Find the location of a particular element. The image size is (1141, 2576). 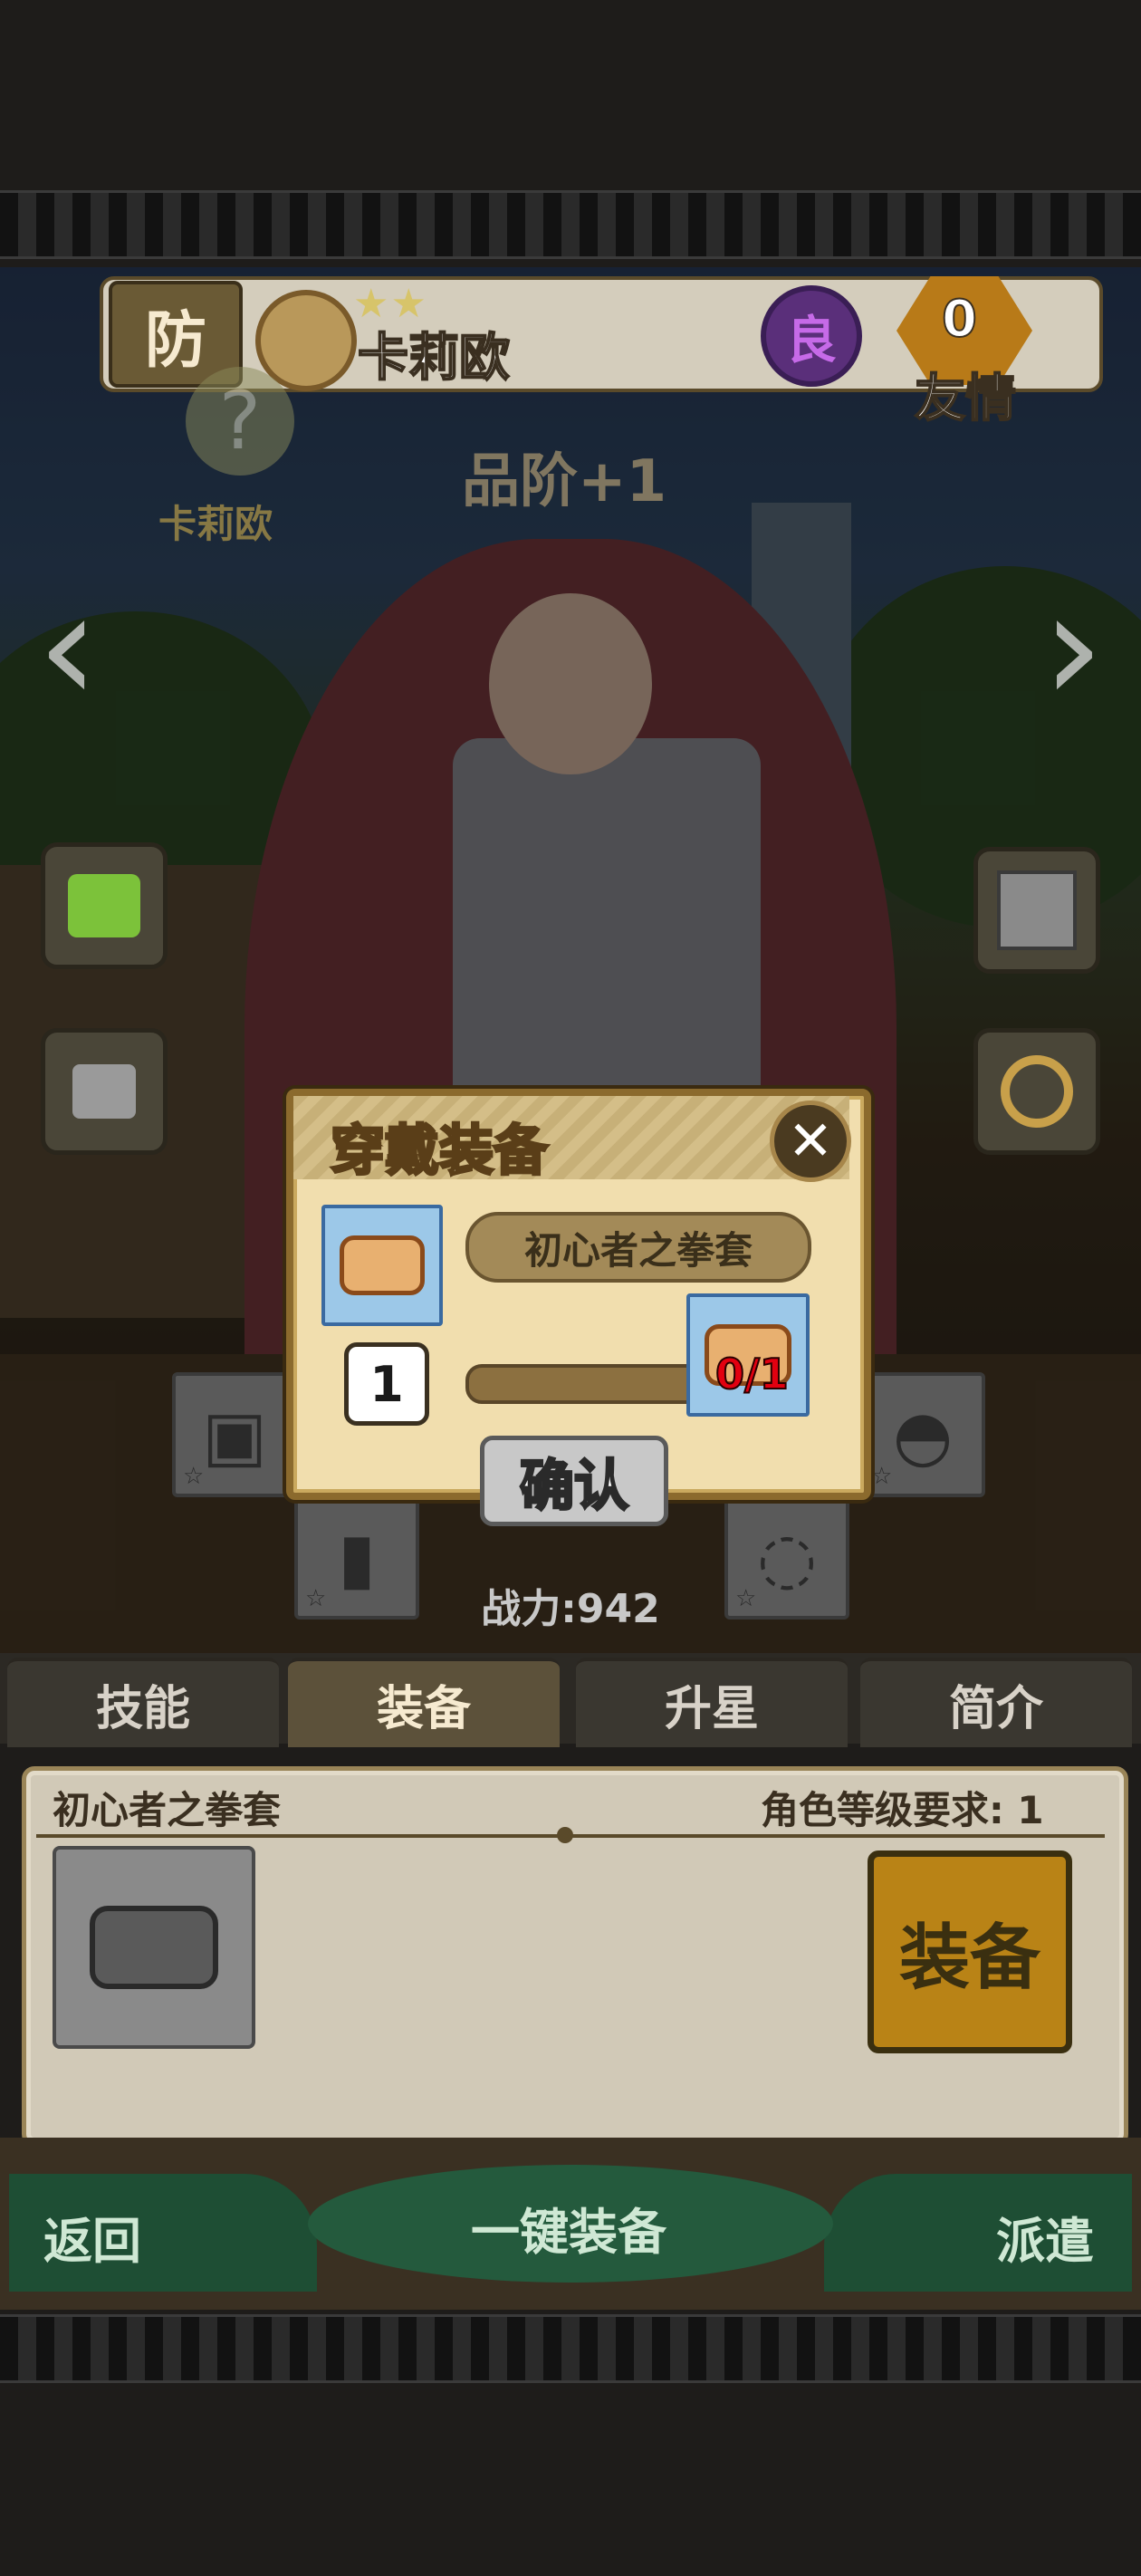

confirm-button: 确认 is located at coordinates (574, 1481).